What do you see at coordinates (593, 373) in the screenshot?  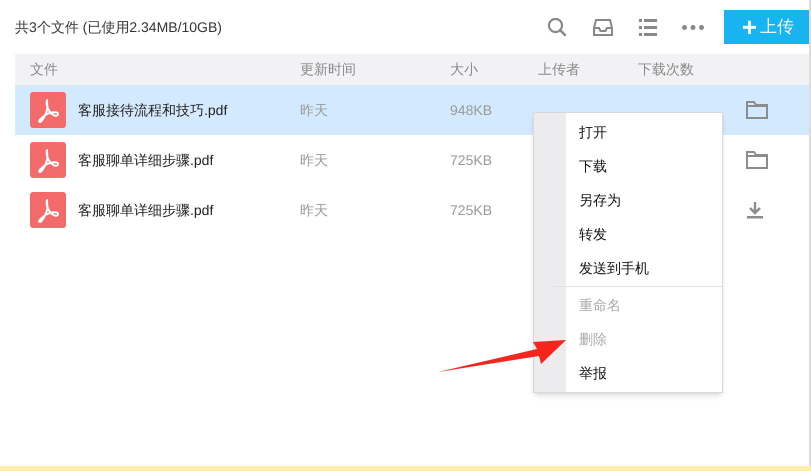 I see `menu-item: 举报` at bounding box center [593, 373].